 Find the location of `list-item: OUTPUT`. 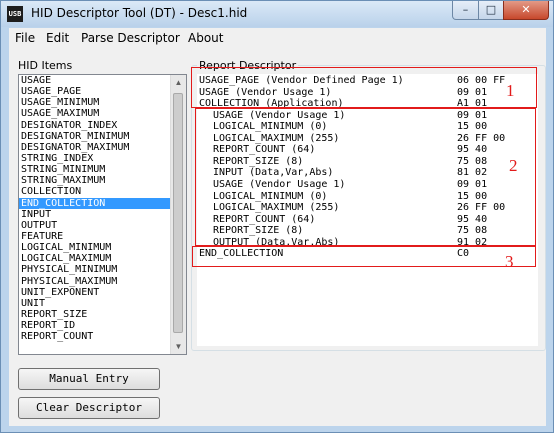

list-item: OUTPUT is located at coordinates (95, 225).